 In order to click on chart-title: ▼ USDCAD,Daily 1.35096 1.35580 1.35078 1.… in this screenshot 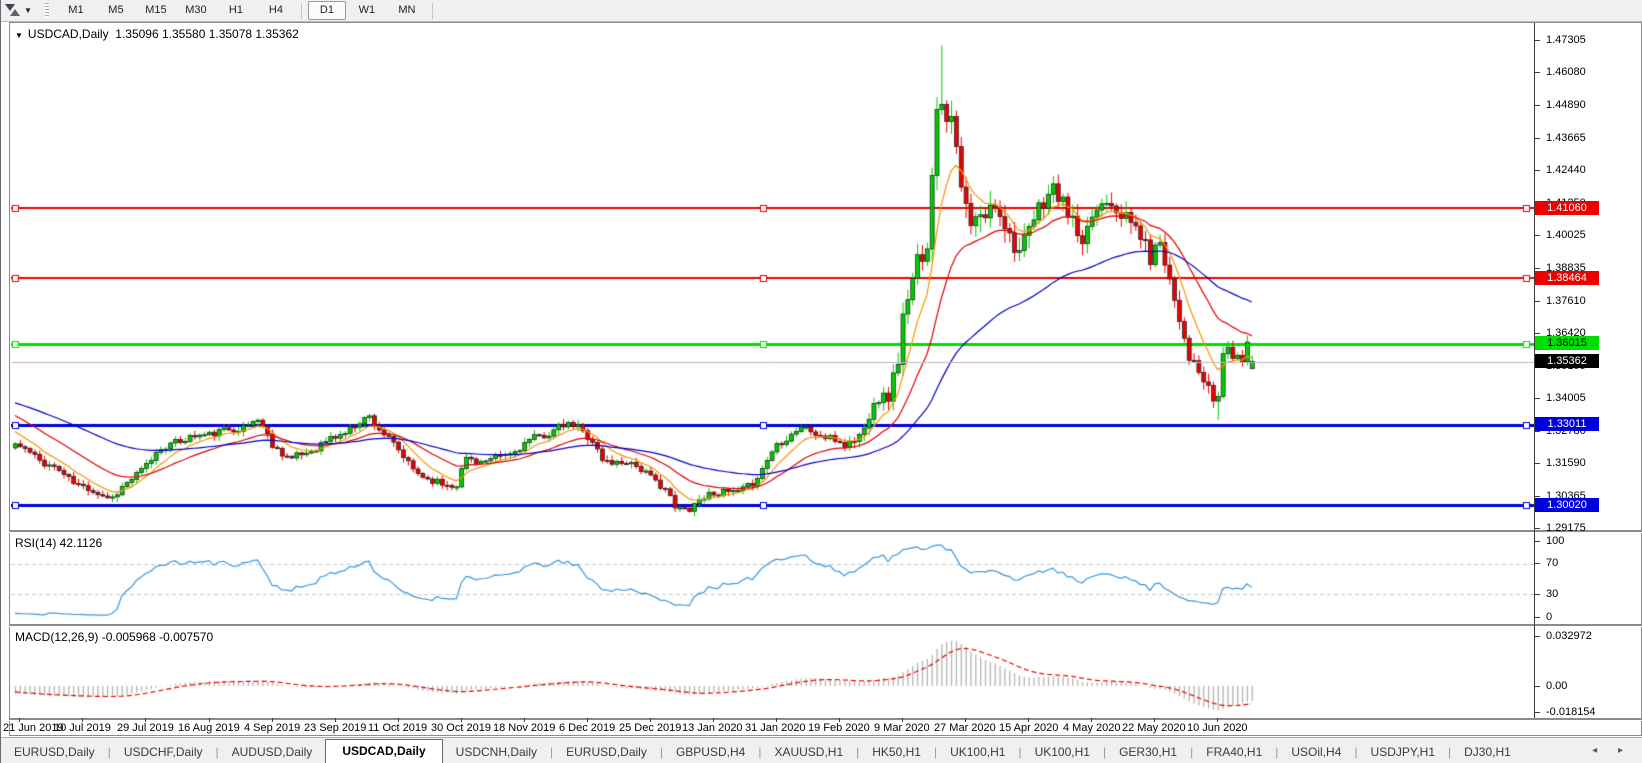, I will do `click(157, 34)`.